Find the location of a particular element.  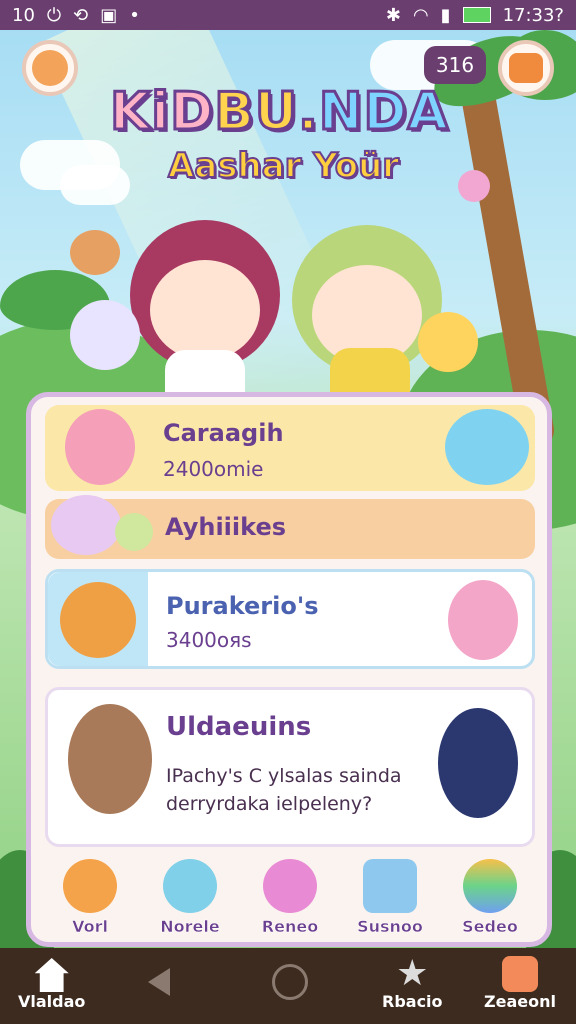

card-subtitle: 3400oяs is located at coordinates (209, 640).